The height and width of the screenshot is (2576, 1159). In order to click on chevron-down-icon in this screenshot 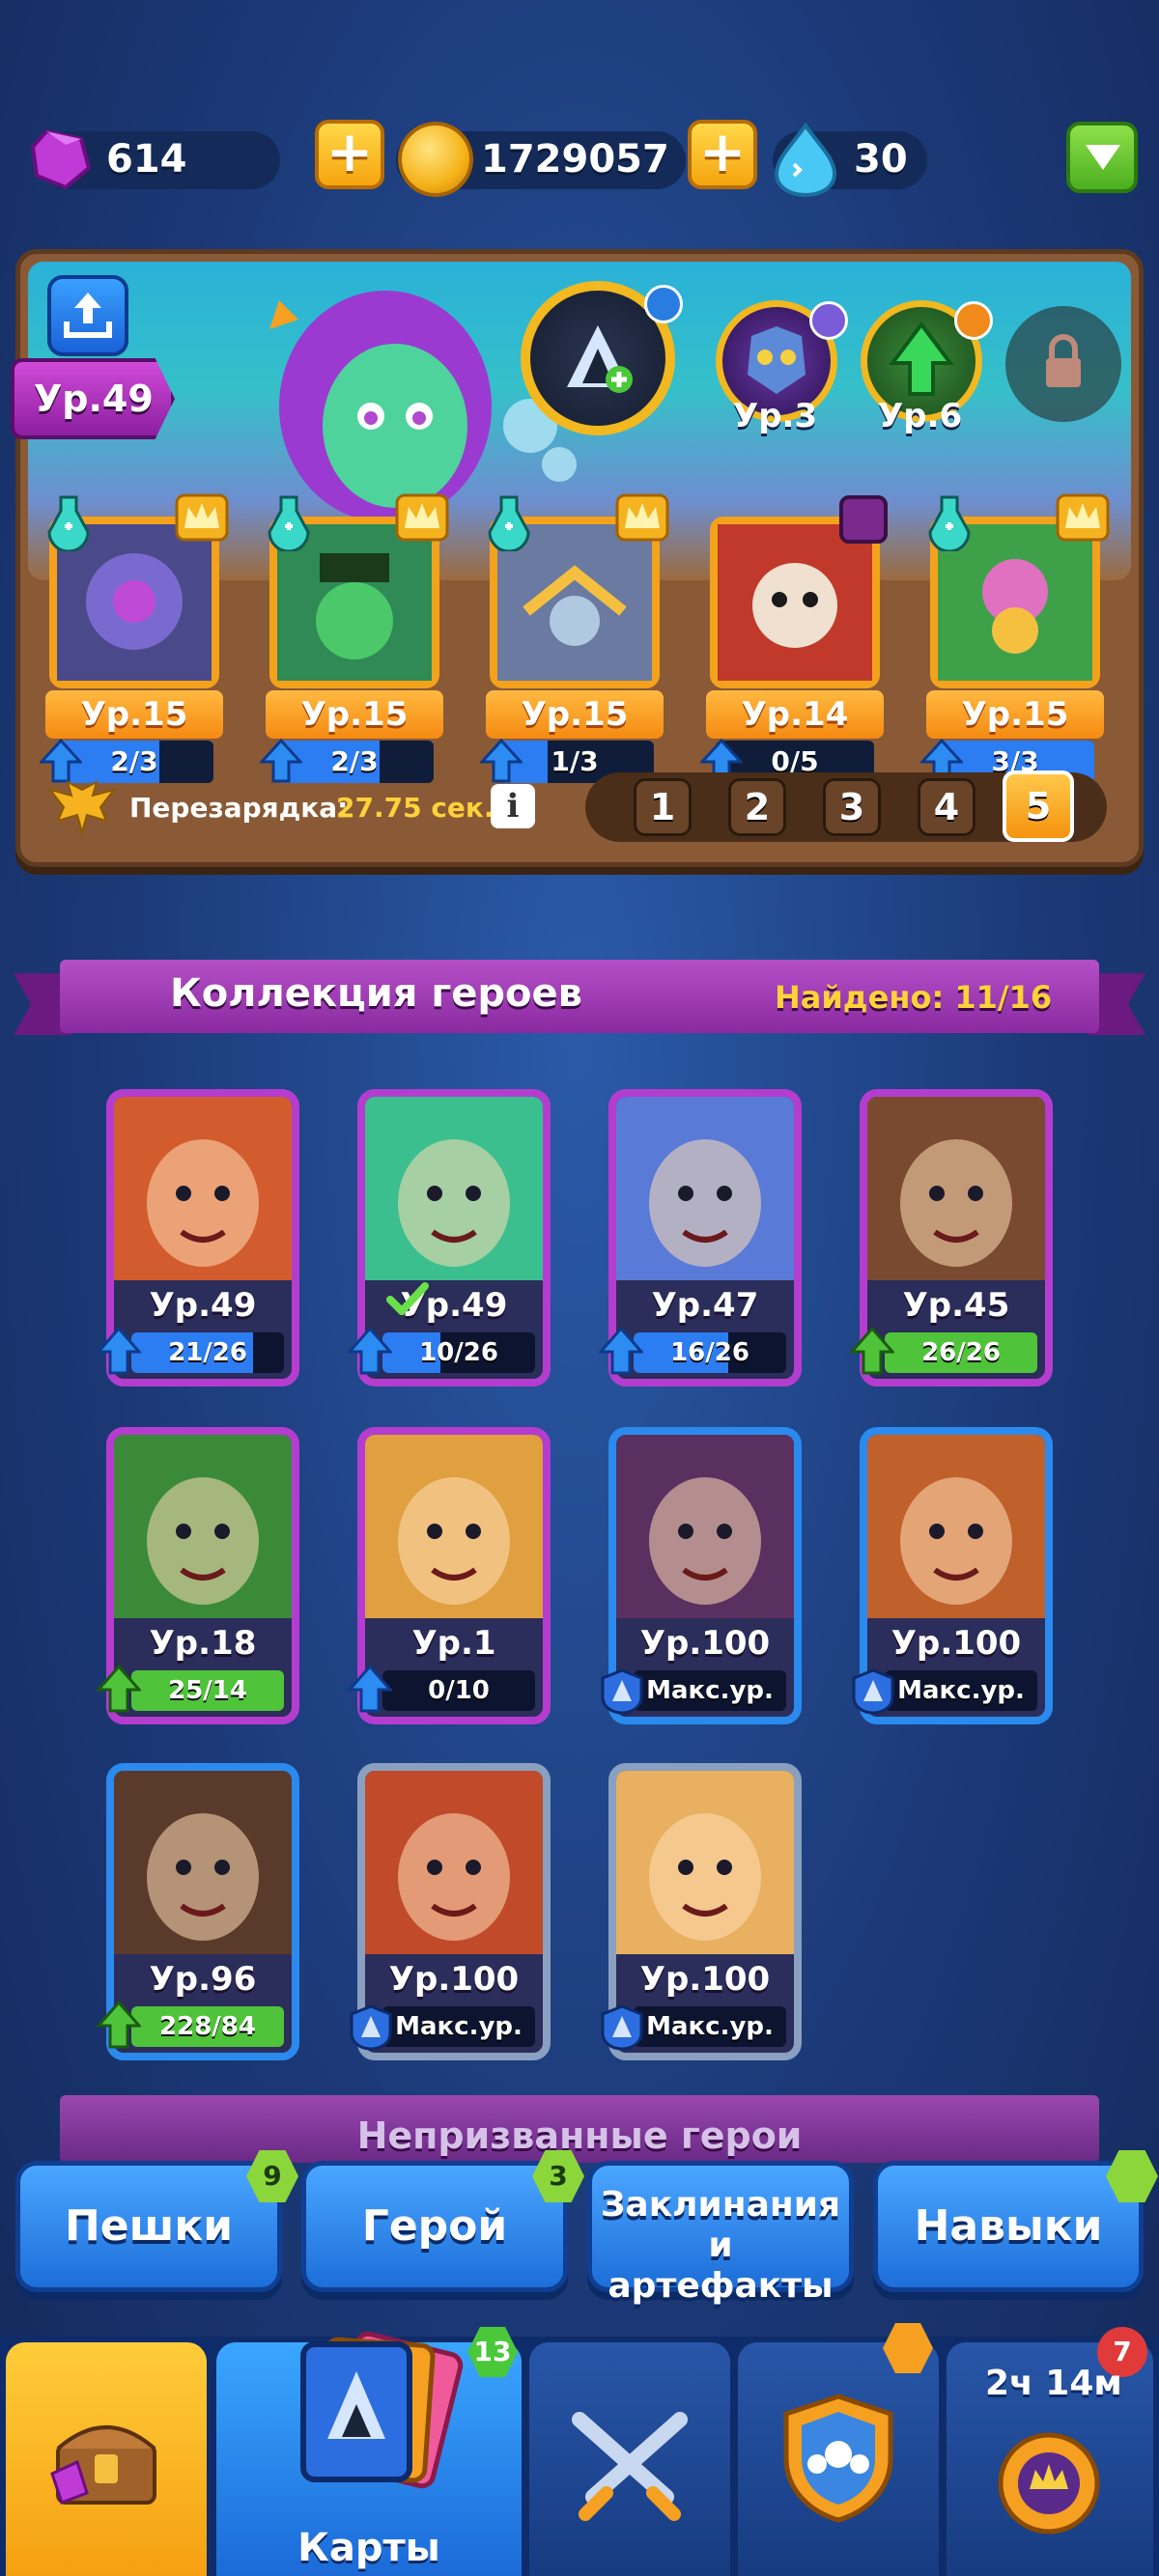, I will do `click(1103, 158)`.